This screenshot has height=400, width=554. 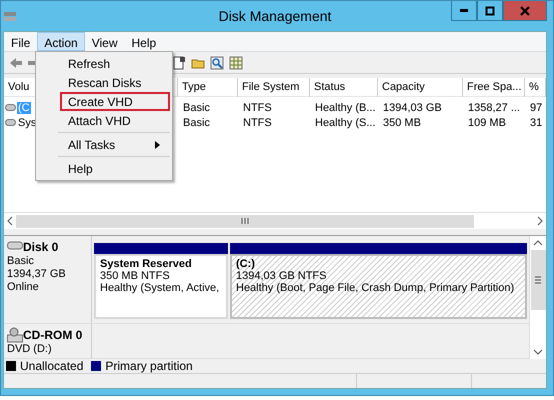 What do you see at coordinates (115, 144) in the screenshot?
I see `menu-option: All Tasks` at bounding box center [115, 144].